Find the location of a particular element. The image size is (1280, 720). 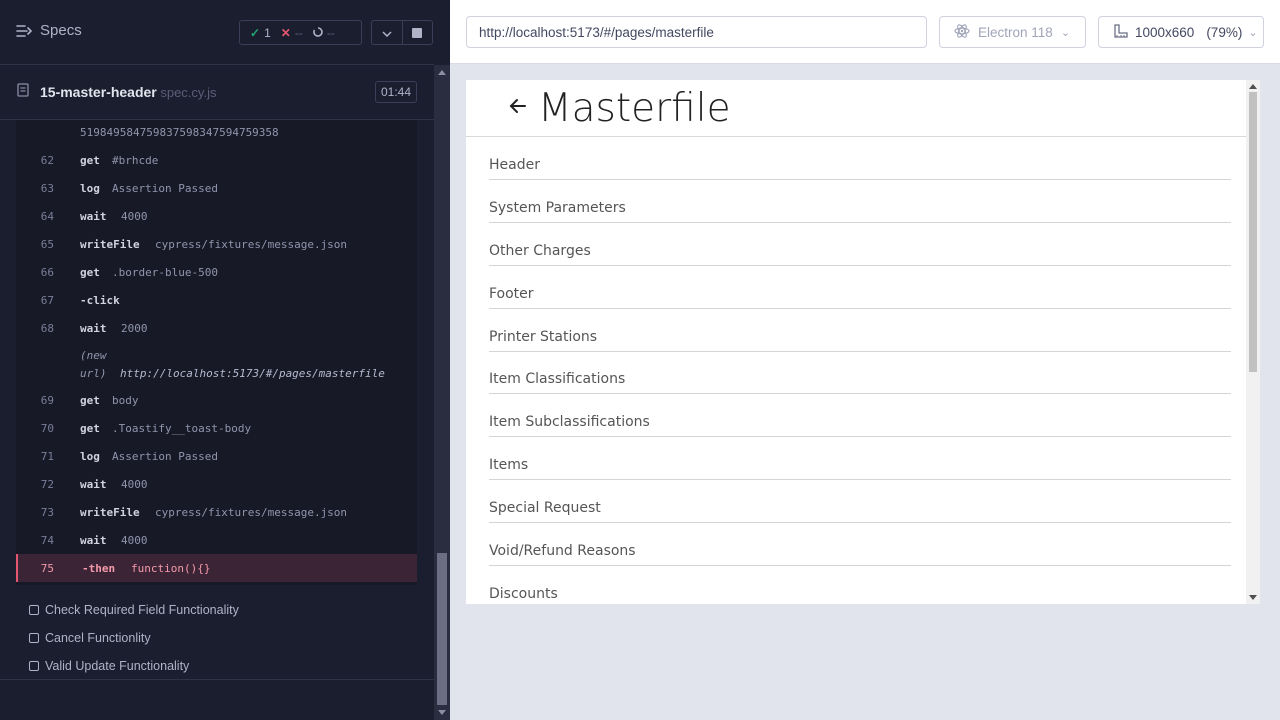

command-row: 68 wait 2000 is located at coordinates (216, 328).